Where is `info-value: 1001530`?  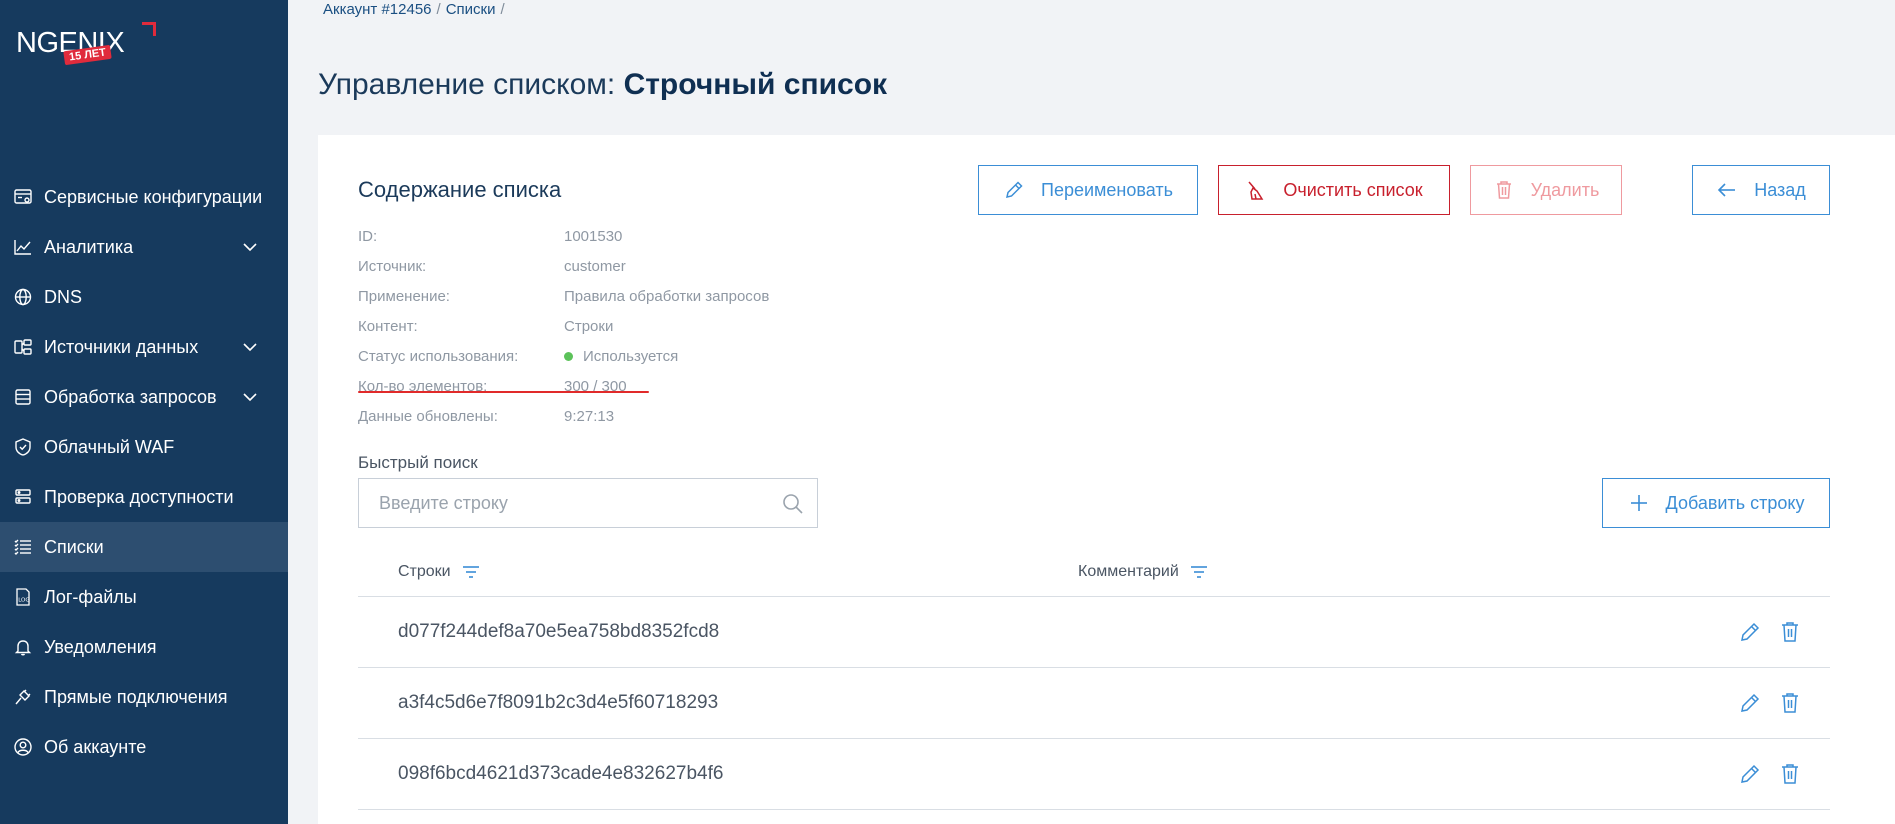 info-value: 1001530 is located at coordinates (593, 236).